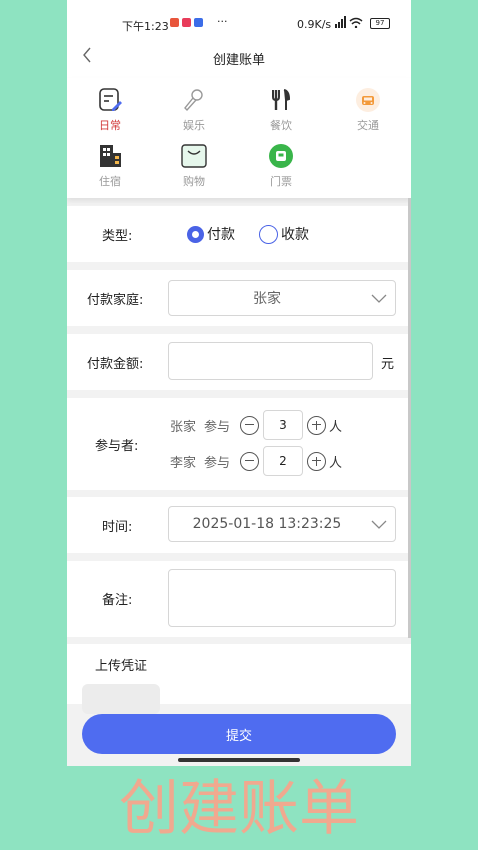 The width and height of the screenshot is (478, 850). What do you see at coordinates (380, 23) in the screenshot?
I see `battery-icon: 97` at bounding box center [380, 23].